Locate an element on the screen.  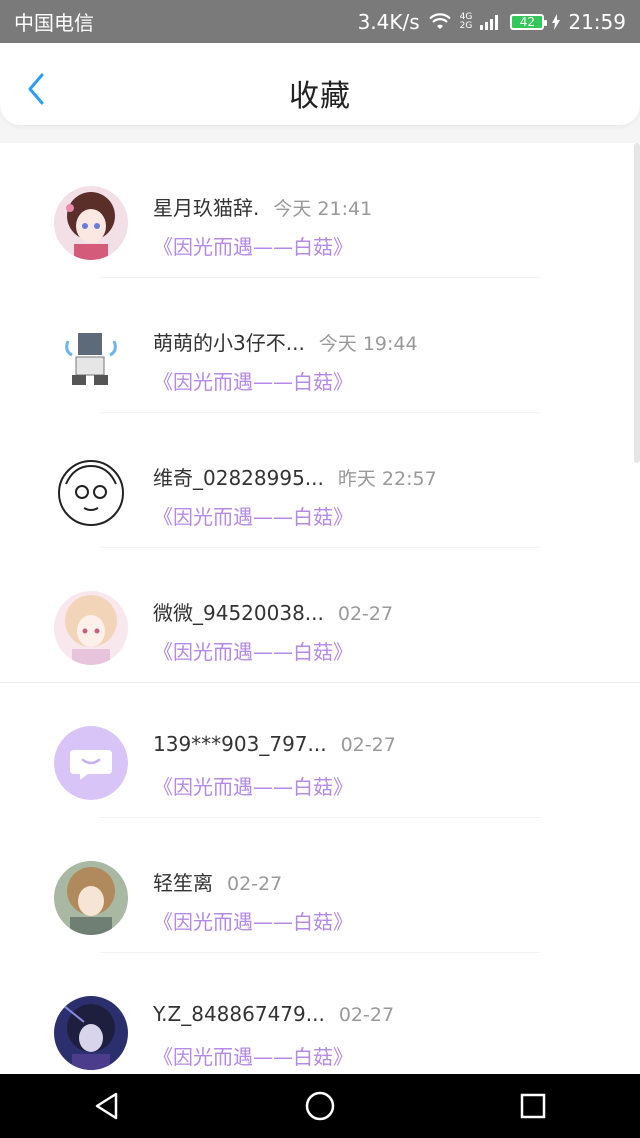
status-right: 3.4K/s 4G 2G 42 21:59 is located at coordinates (492, 22).